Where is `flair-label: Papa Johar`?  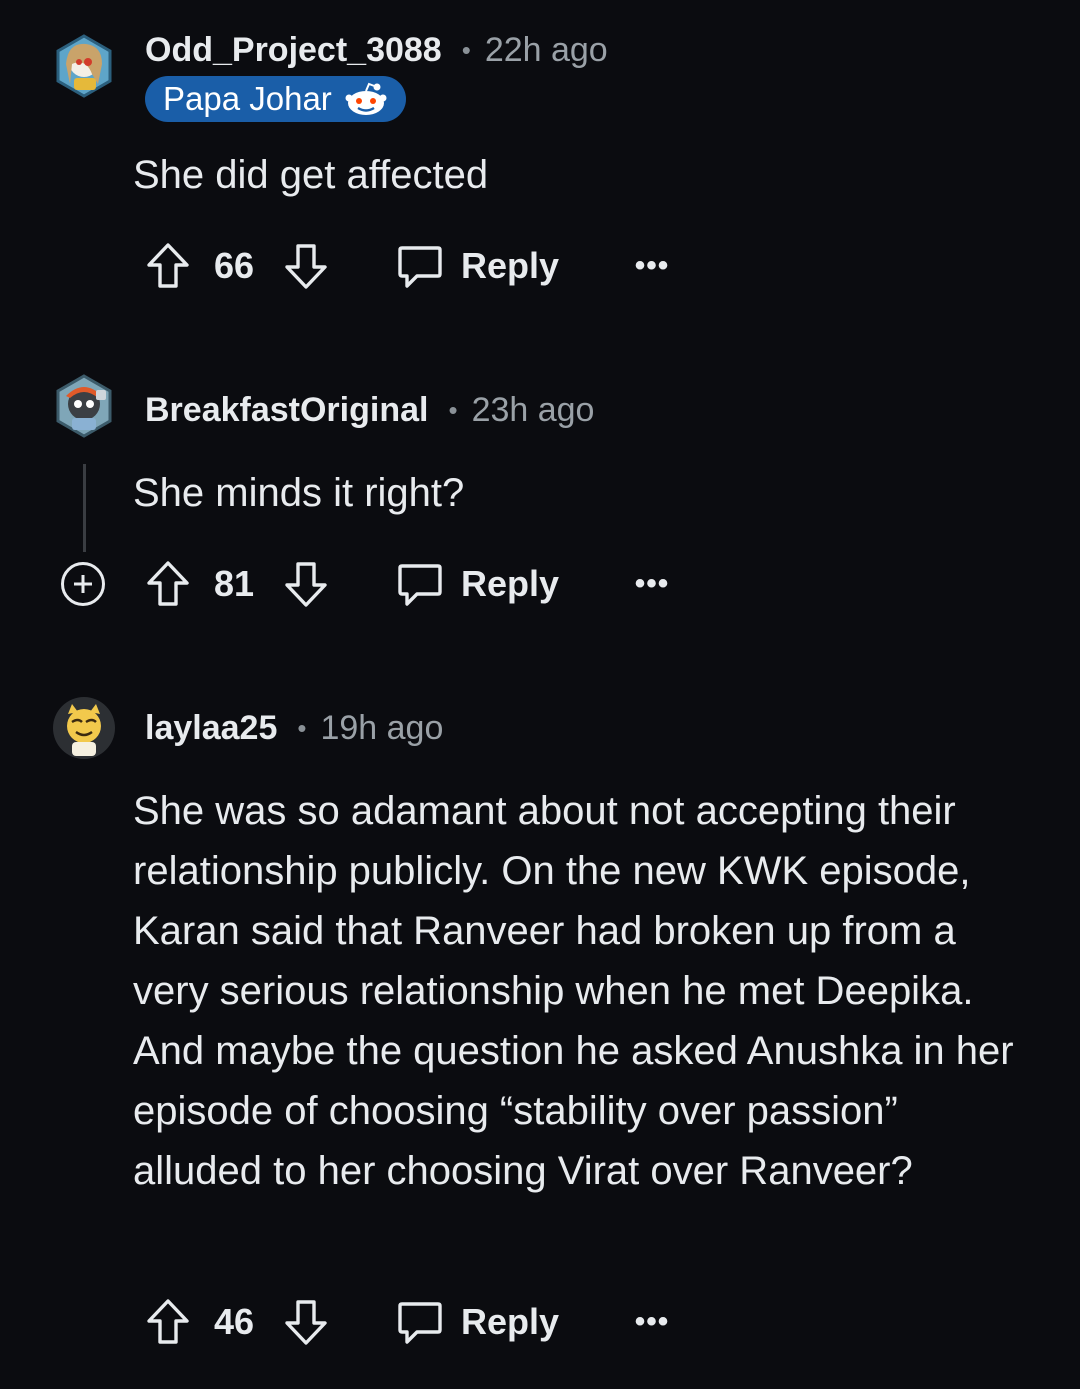 flair-label: Papa Johar is located at coordinates (247, 98).